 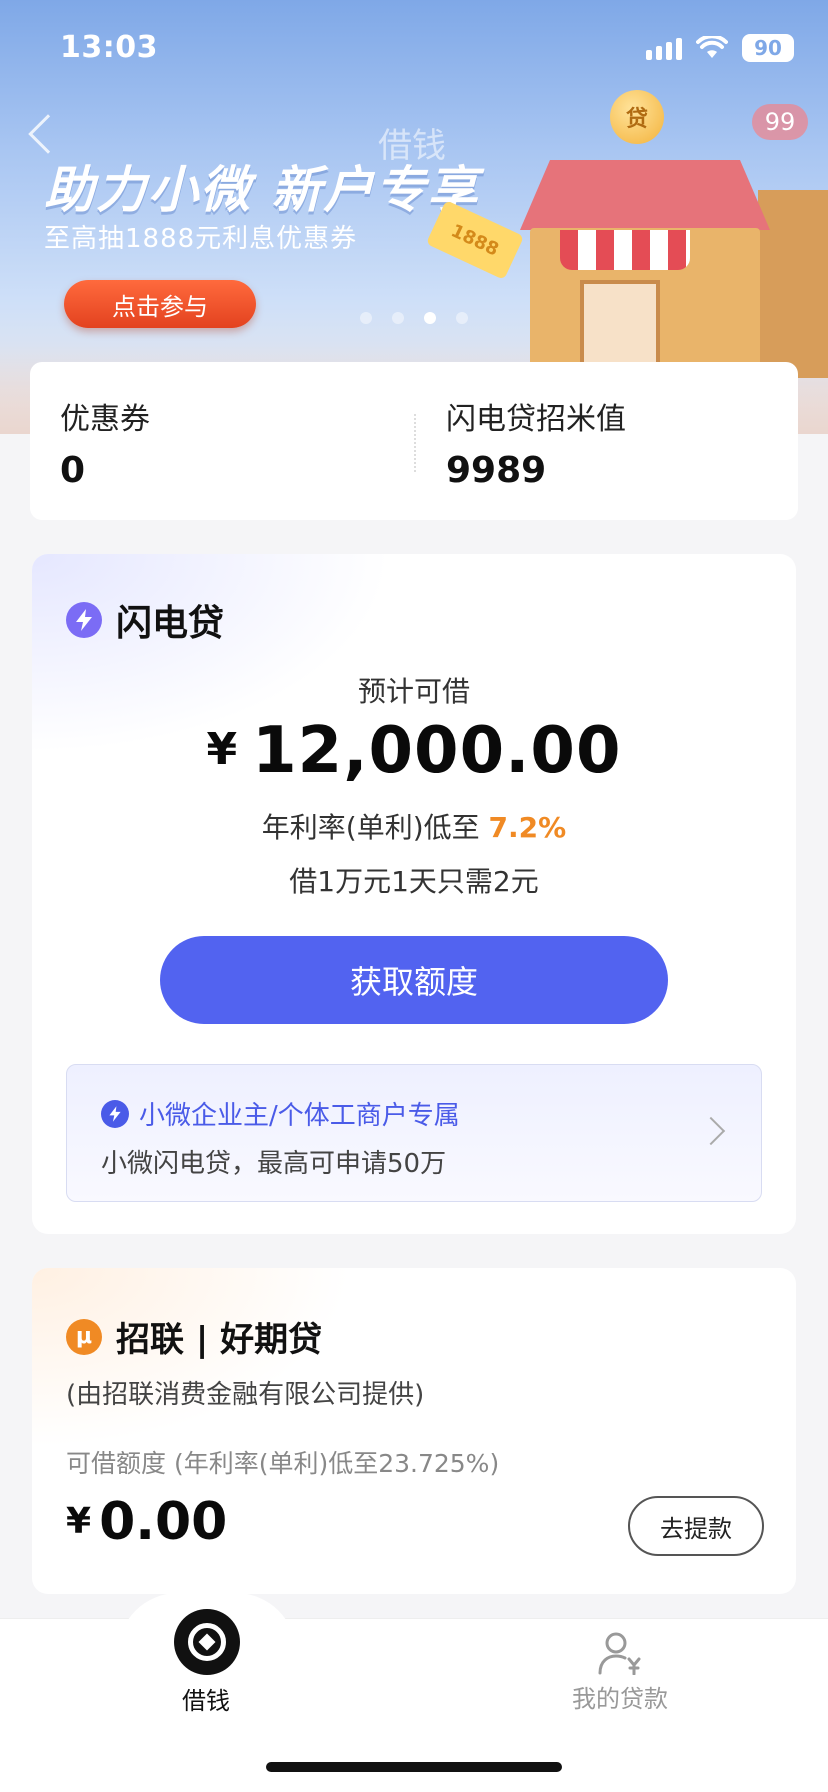 What do you see at coordinates (299, 1116) in the screenshot?
I see `promo-title: 小微企业主/个体工商户专属` at bounding box center [299, 1116].